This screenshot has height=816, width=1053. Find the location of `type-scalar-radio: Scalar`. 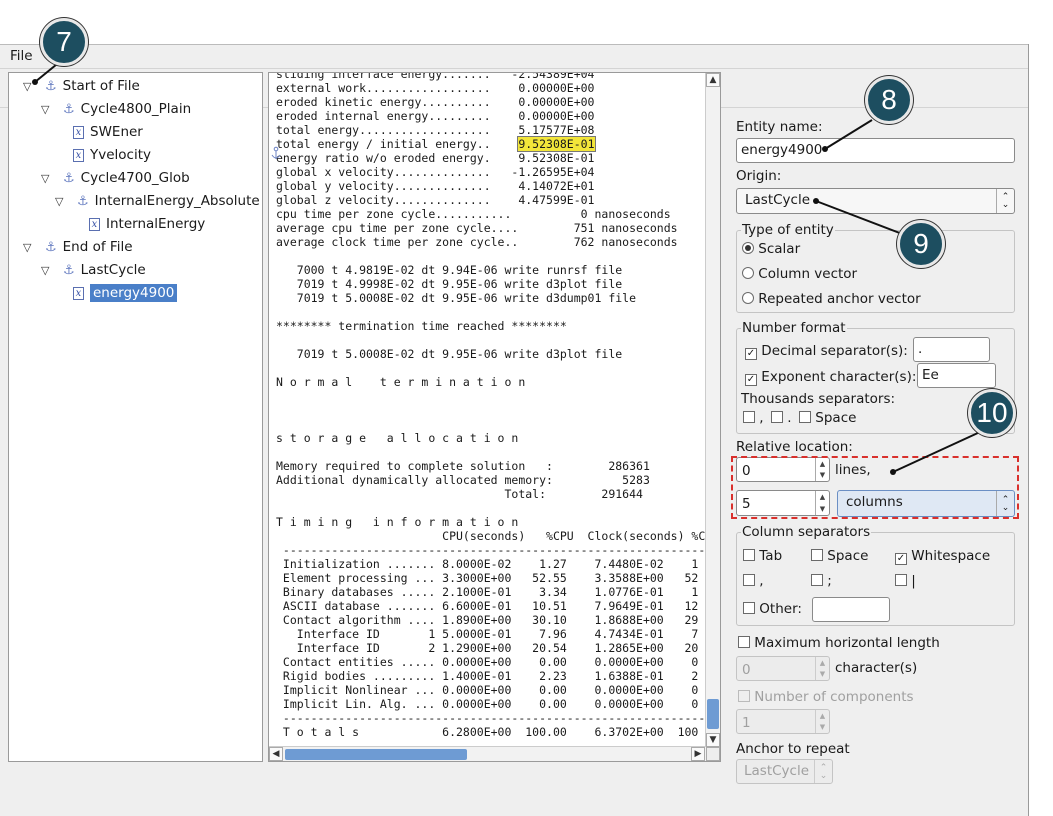

type-scalar-radio: Scalar is located at coordinates (771, 249).